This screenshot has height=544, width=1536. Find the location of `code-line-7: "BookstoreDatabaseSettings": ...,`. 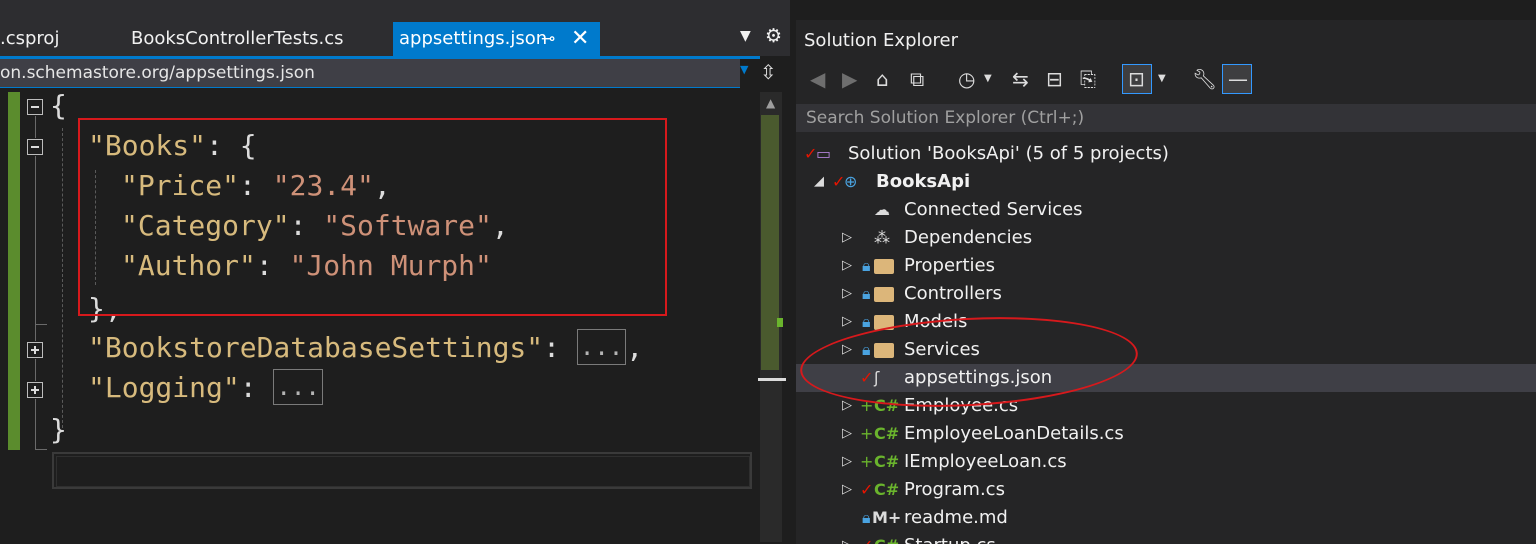

code-line-7: "BookstoreDatabaseSettings": ..., is located at coordinates (365, 348).